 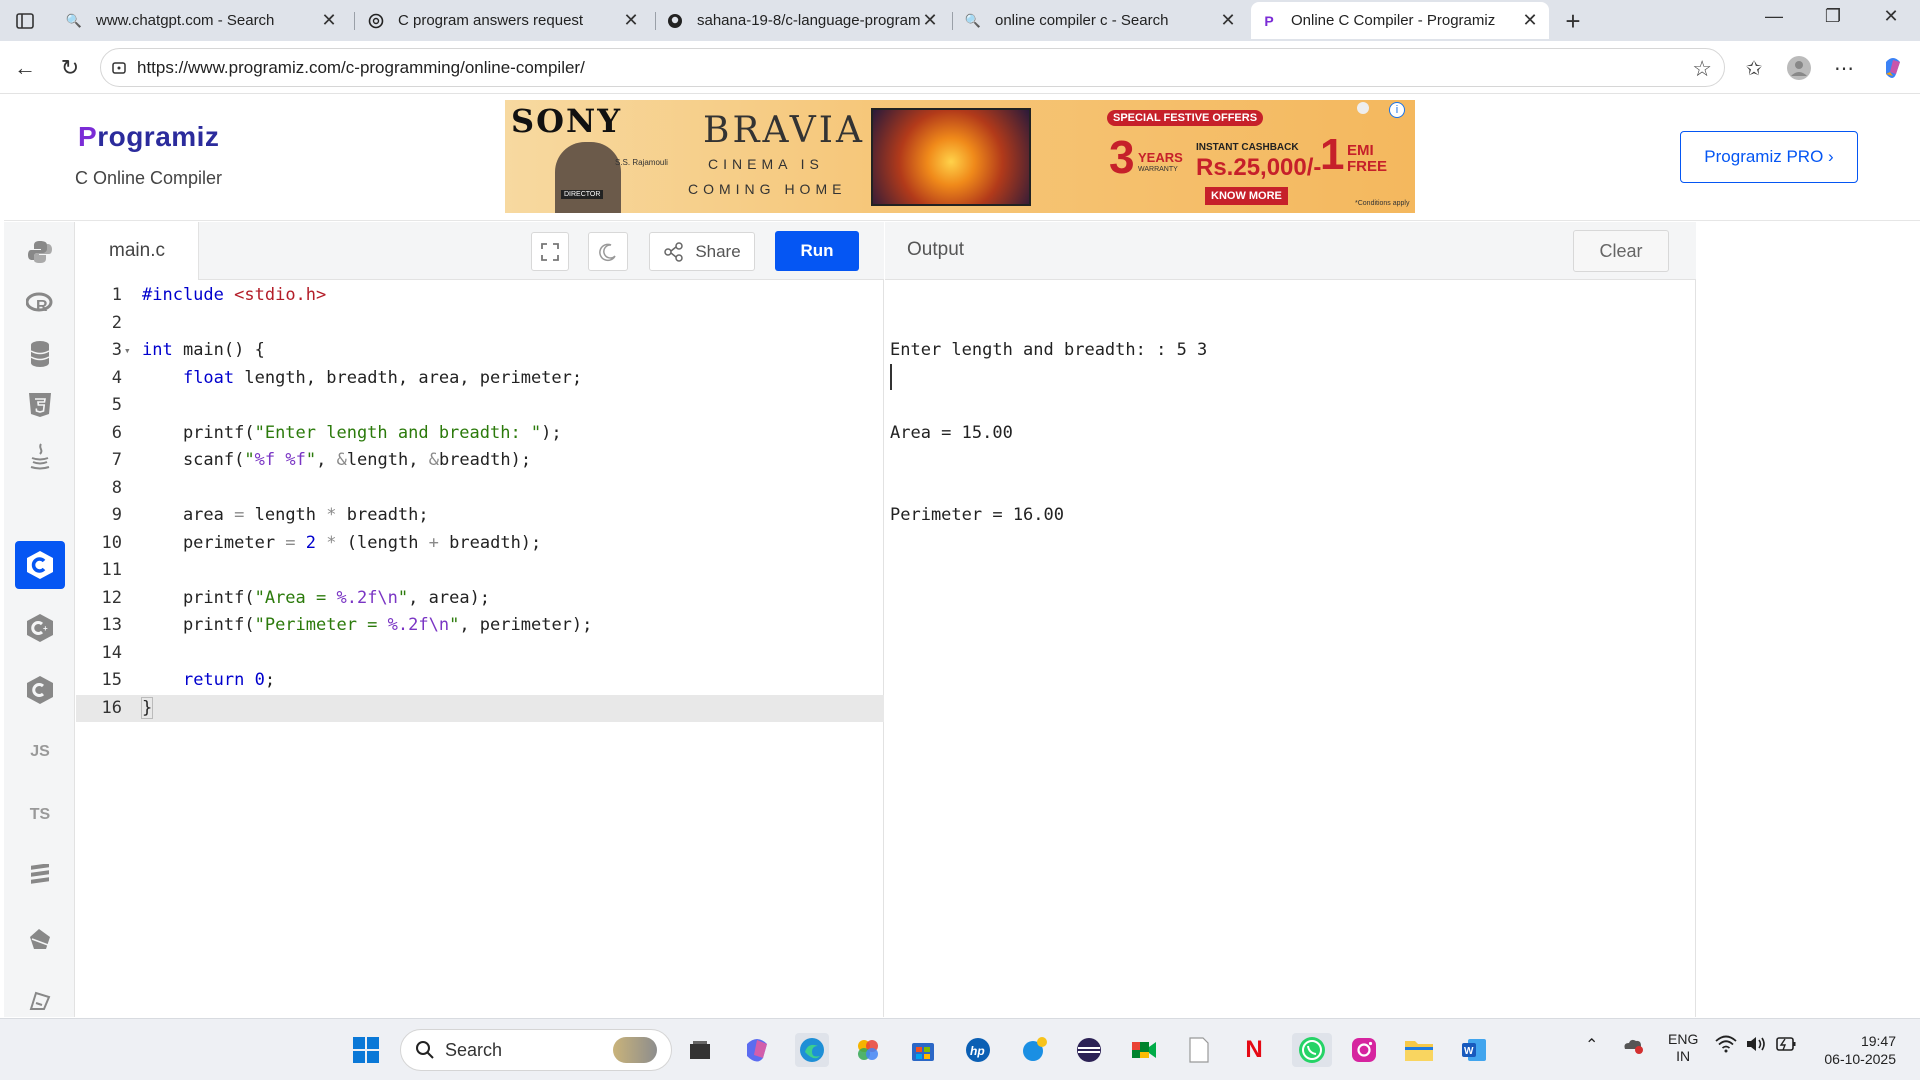 I want to click on battery-icon, so click(x=1786, y=1045).